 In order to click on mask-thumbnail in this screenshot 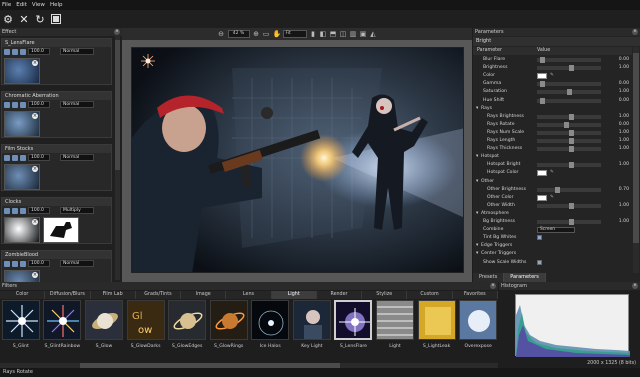, I will do `click(61, 230)`.